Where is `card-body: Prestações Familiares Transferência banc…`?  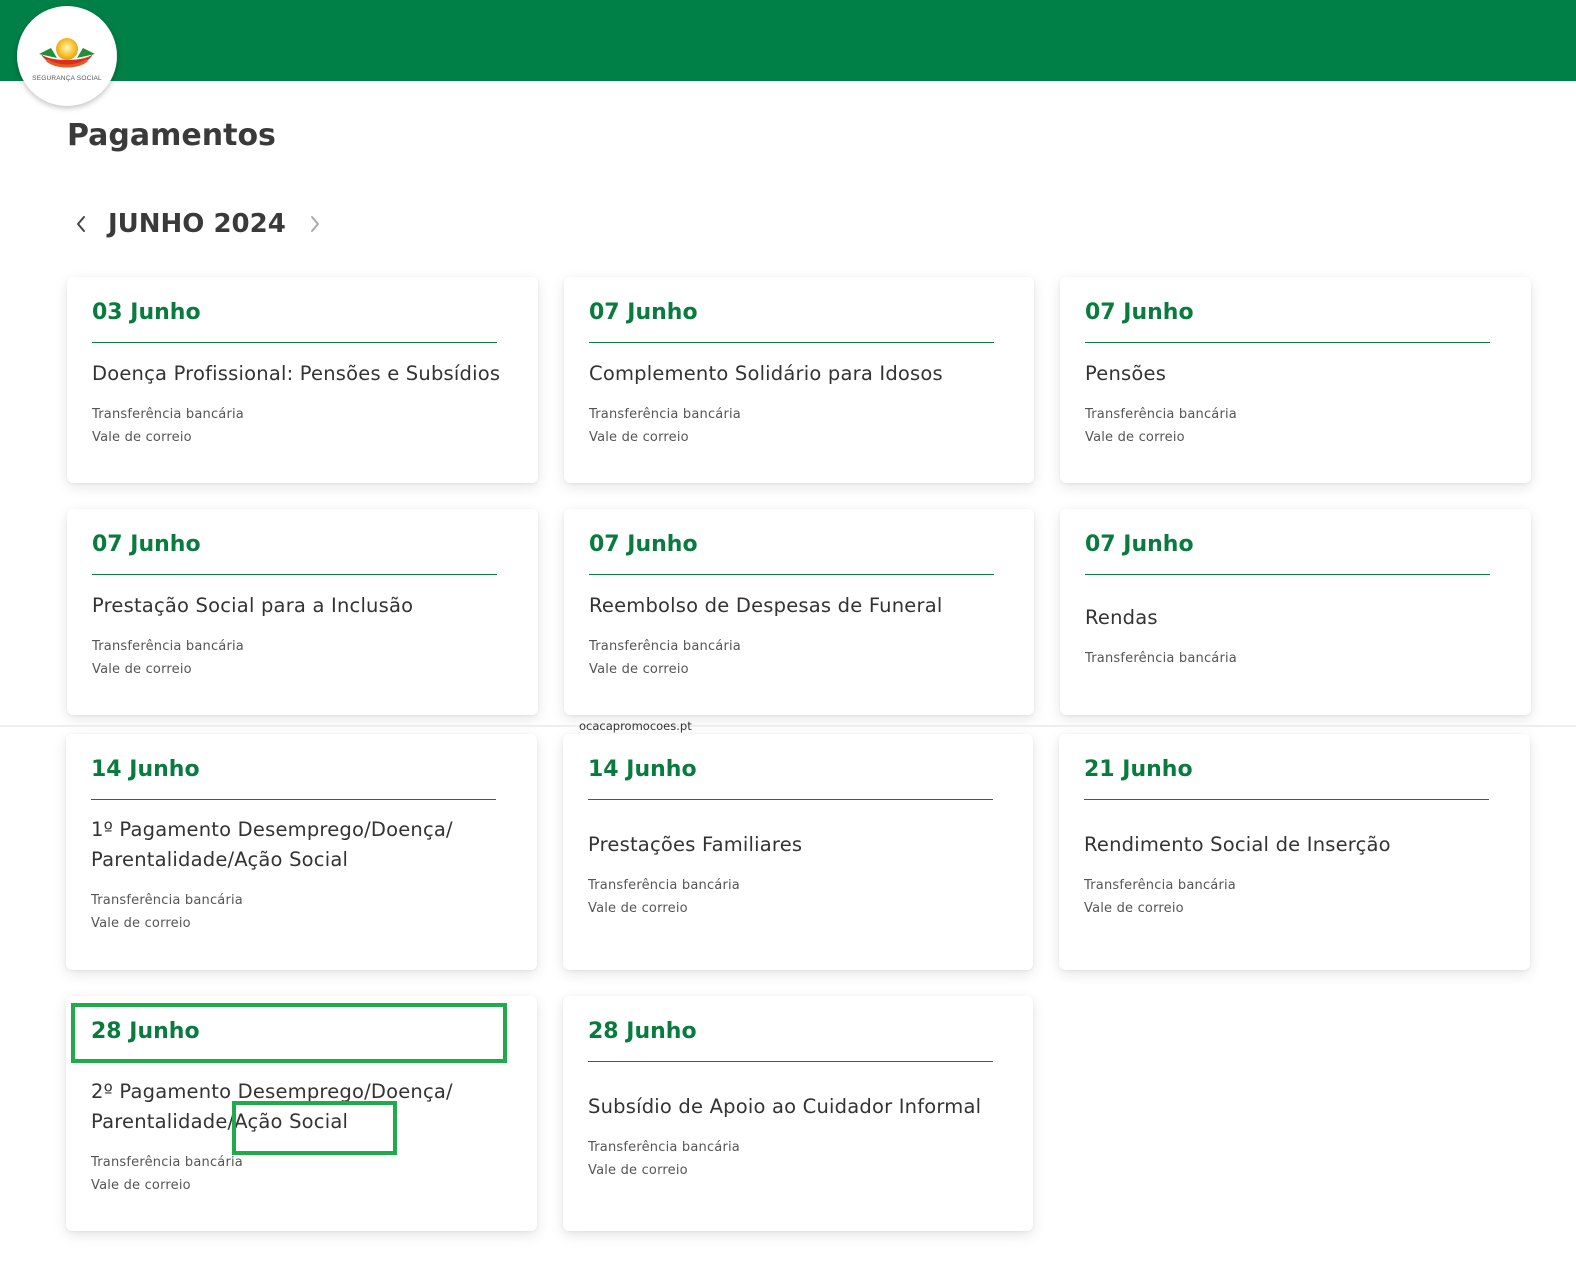
card-body: Prestações Familiares Transferência banc… is located at coordinates (798, 875).